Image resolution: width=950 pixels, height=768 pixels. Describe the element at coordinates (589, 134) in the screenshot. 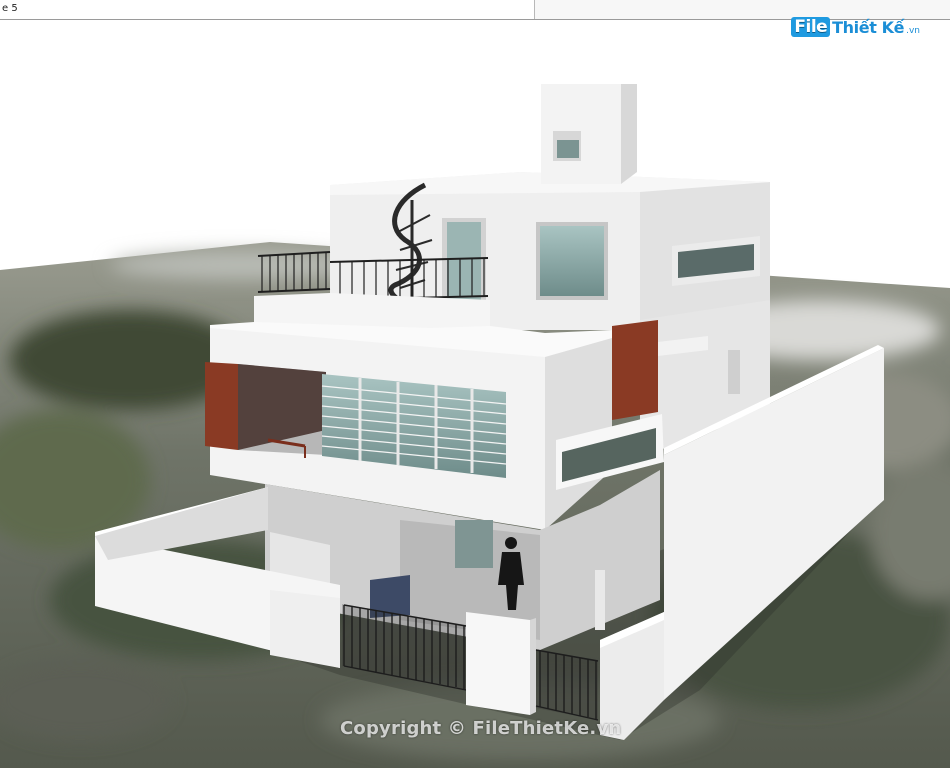

I see `roof-tower` at that location.